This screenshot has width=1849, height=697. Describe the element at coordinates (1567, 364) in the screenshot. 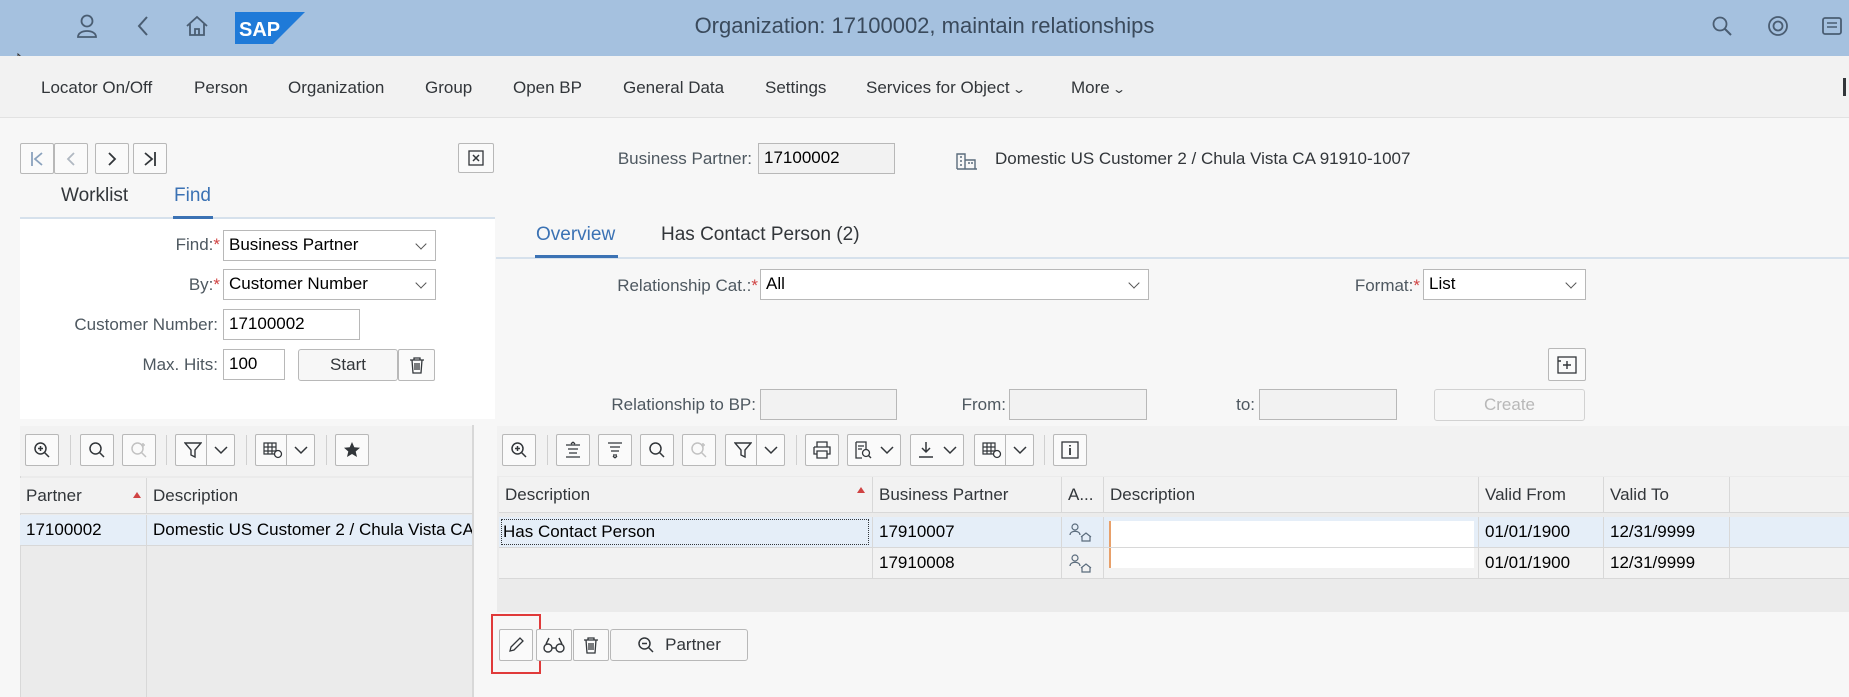

I see `create-entry-button` at that location.